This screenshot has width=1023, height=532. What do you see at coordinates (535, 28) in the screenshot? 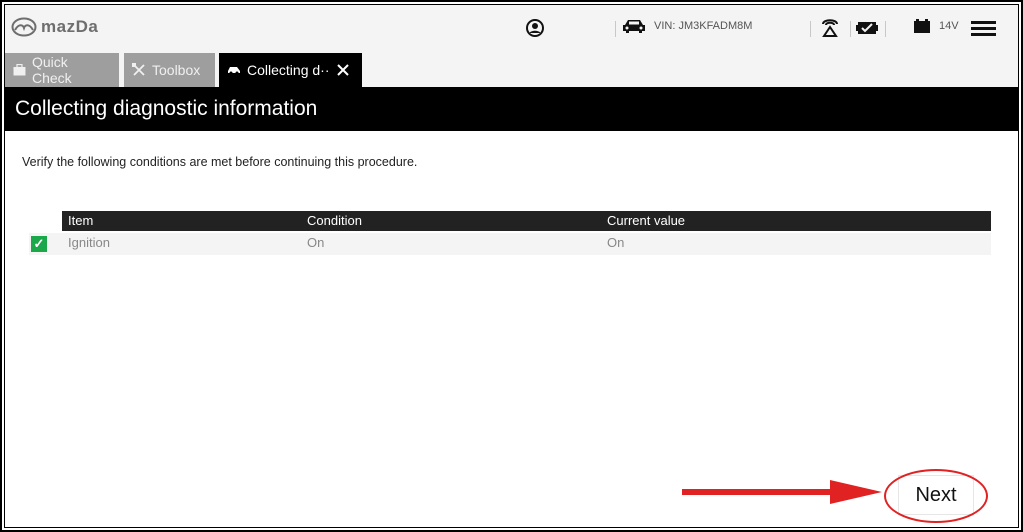
I see `user-account-icon` at bounding box center [535, 28].